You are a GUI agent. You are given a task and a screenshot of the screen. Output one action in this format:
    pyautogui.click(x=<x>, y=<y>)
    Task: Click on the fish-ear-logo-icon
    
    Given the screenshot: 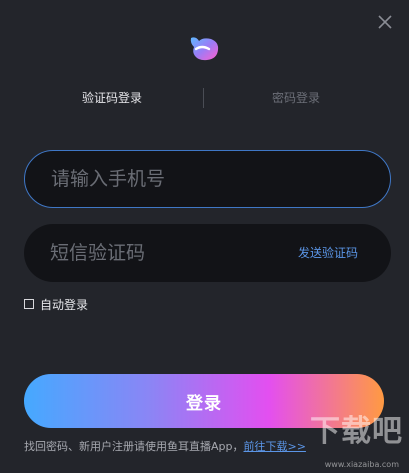 What is the action you would take?
    pyautogui.click(x=204, y=49)
    